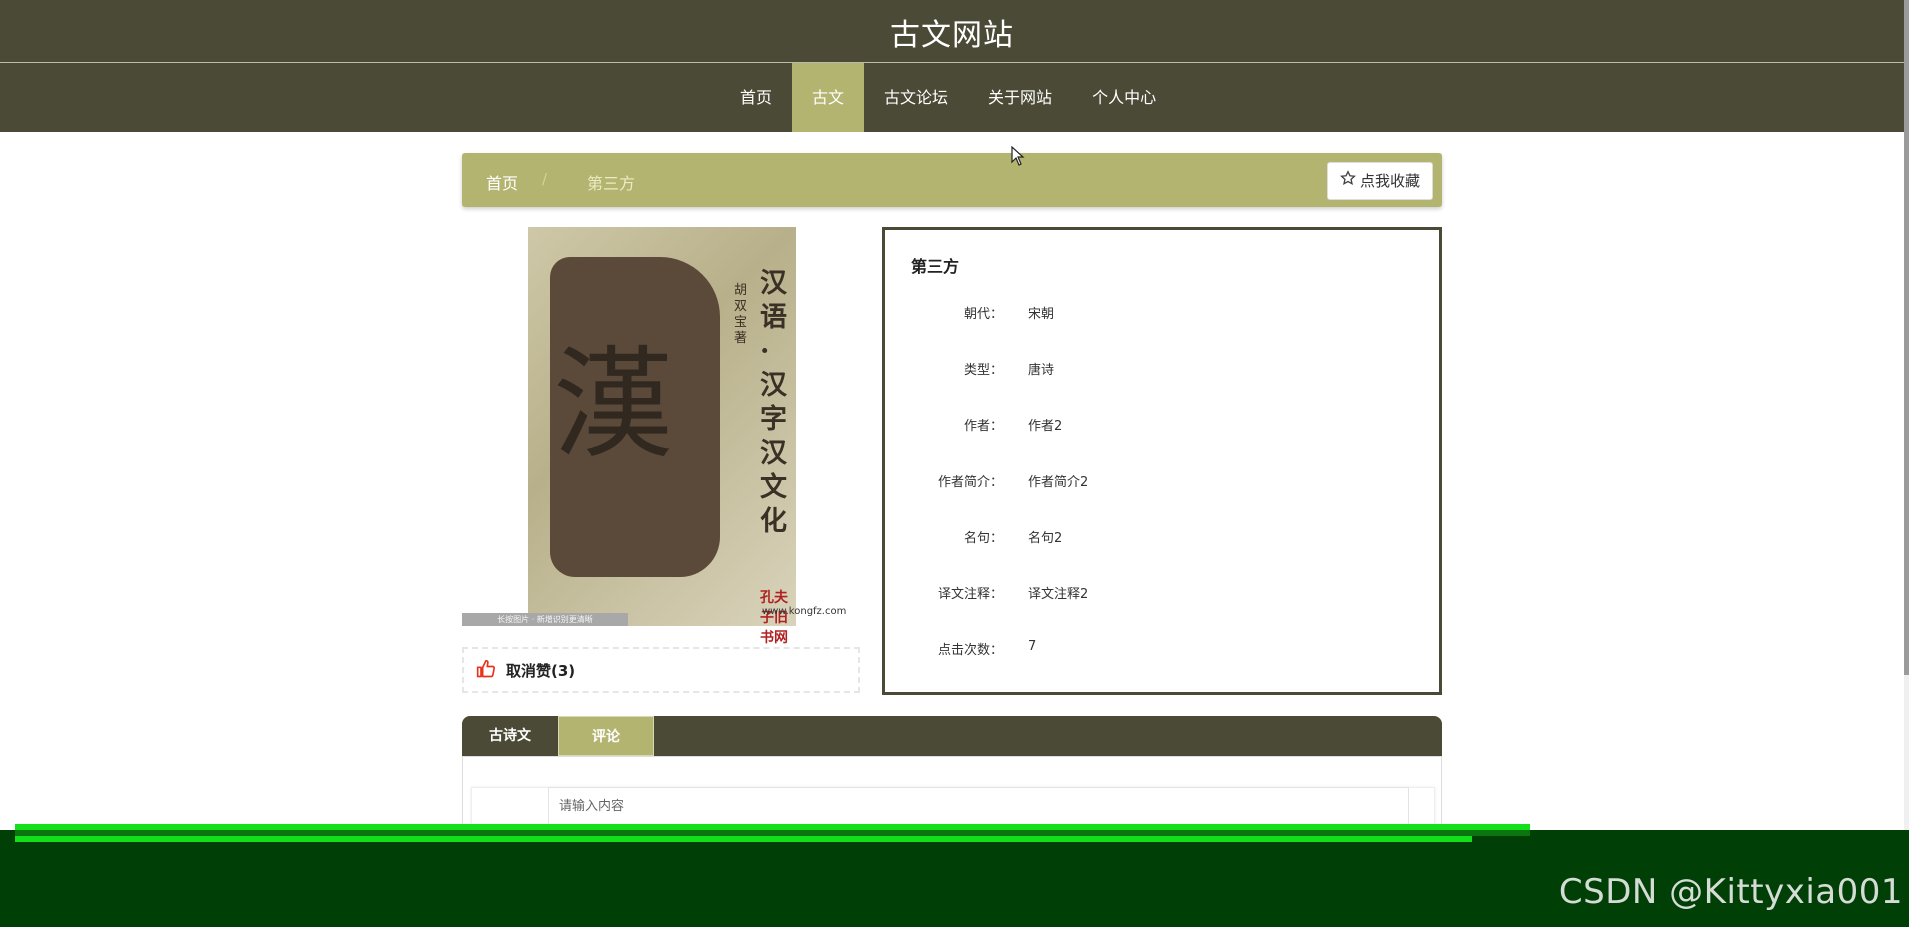 This screenshot has height=927, width=1909. I want to click on detail-label: 名句：, so click(983, 538).